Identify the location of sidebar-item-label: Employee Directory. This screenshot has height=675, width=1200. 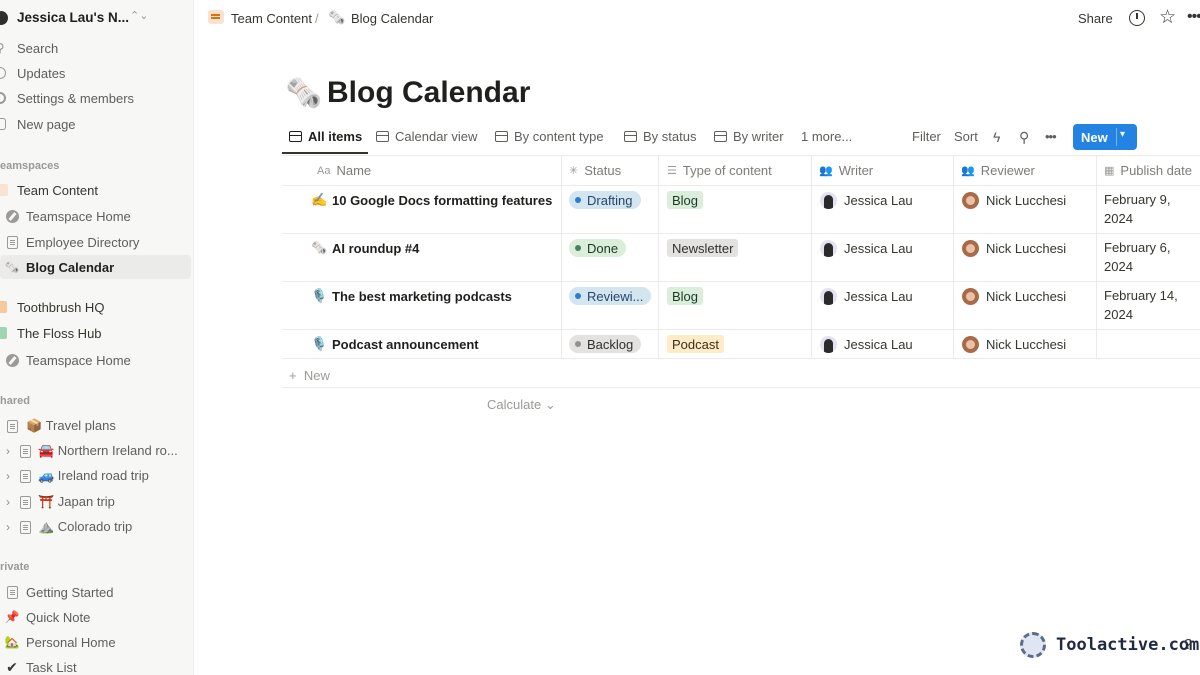
(83, 242).